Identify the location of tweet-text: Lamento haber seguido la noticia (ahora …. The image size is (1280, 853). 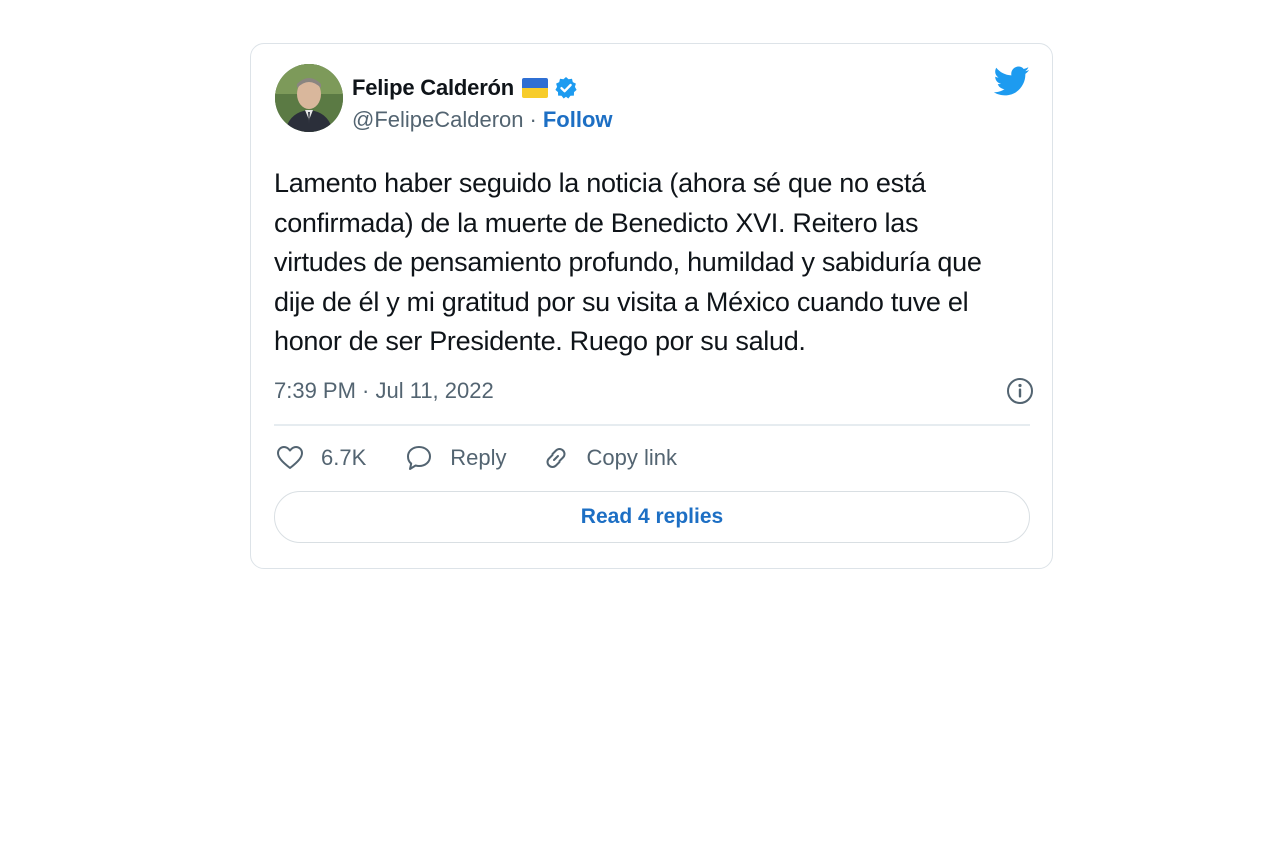
(628, 262).